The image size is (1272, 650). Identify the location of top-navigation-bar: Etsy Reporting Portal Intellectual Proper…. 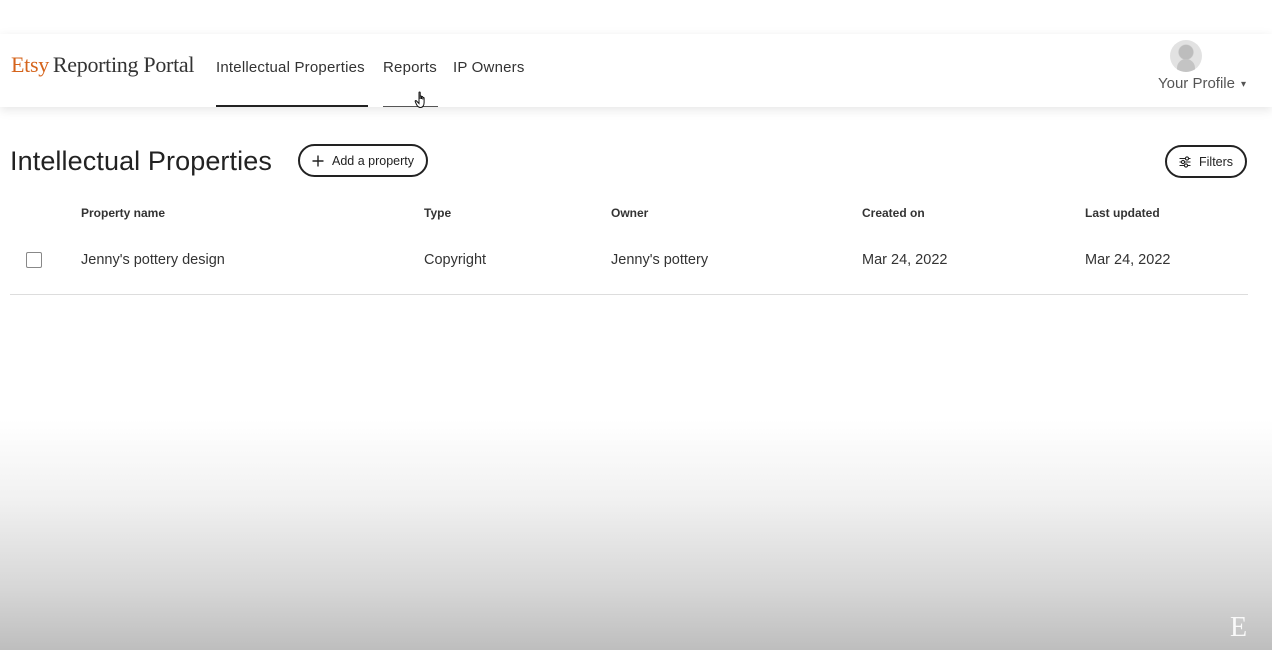
(636, 70).